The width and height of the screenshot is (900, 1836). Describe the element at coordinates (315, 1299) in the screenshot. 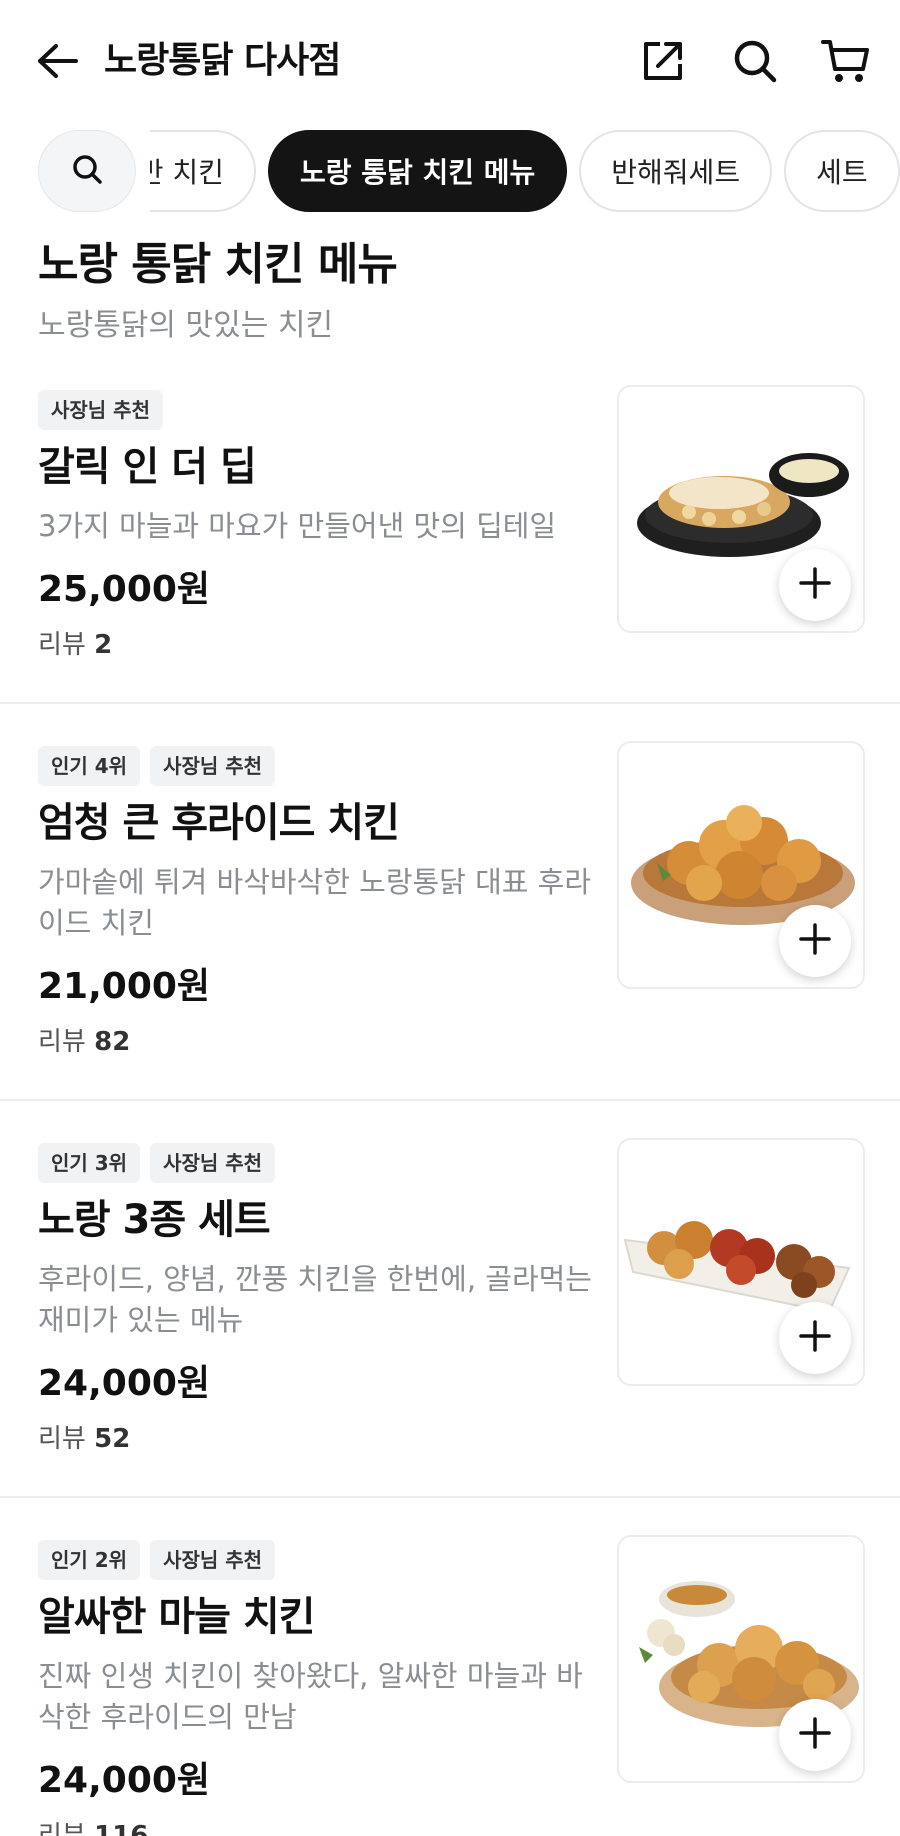

I see `menu-item-description: 후라이드, 양념, 깐풍 치킨을 한번에, 골라먹는 재미가 있는 메뉴` at that location.